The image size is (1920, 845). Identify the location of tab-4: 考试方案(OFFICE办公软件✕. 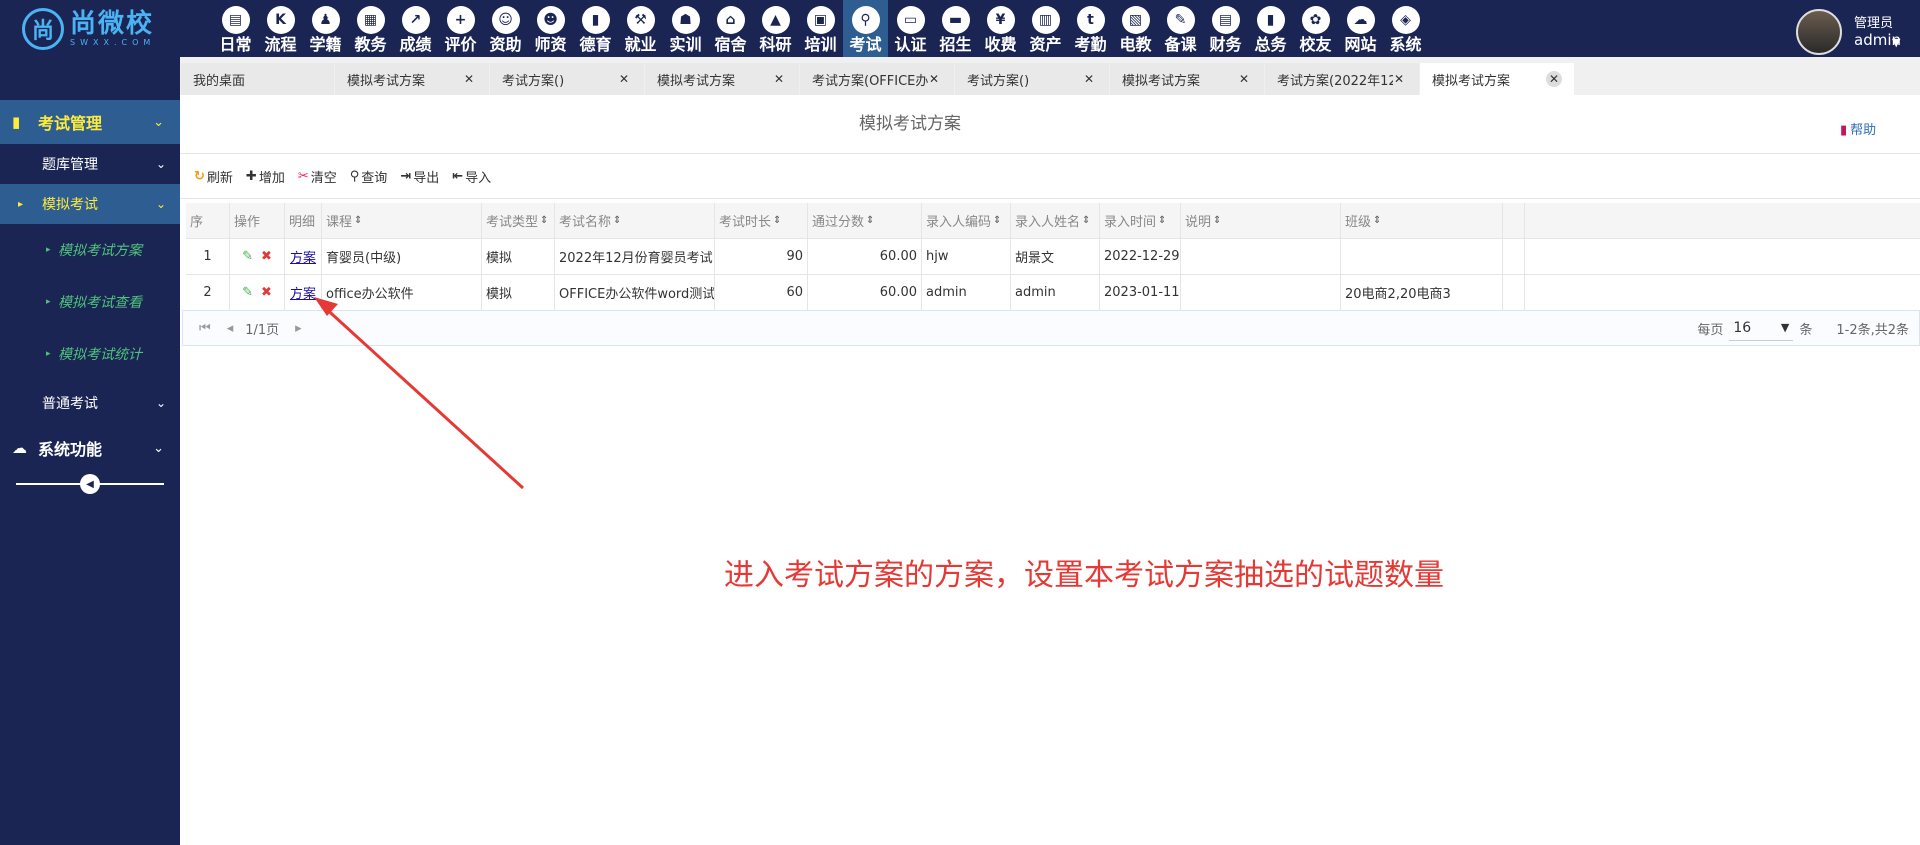
(877, 79).